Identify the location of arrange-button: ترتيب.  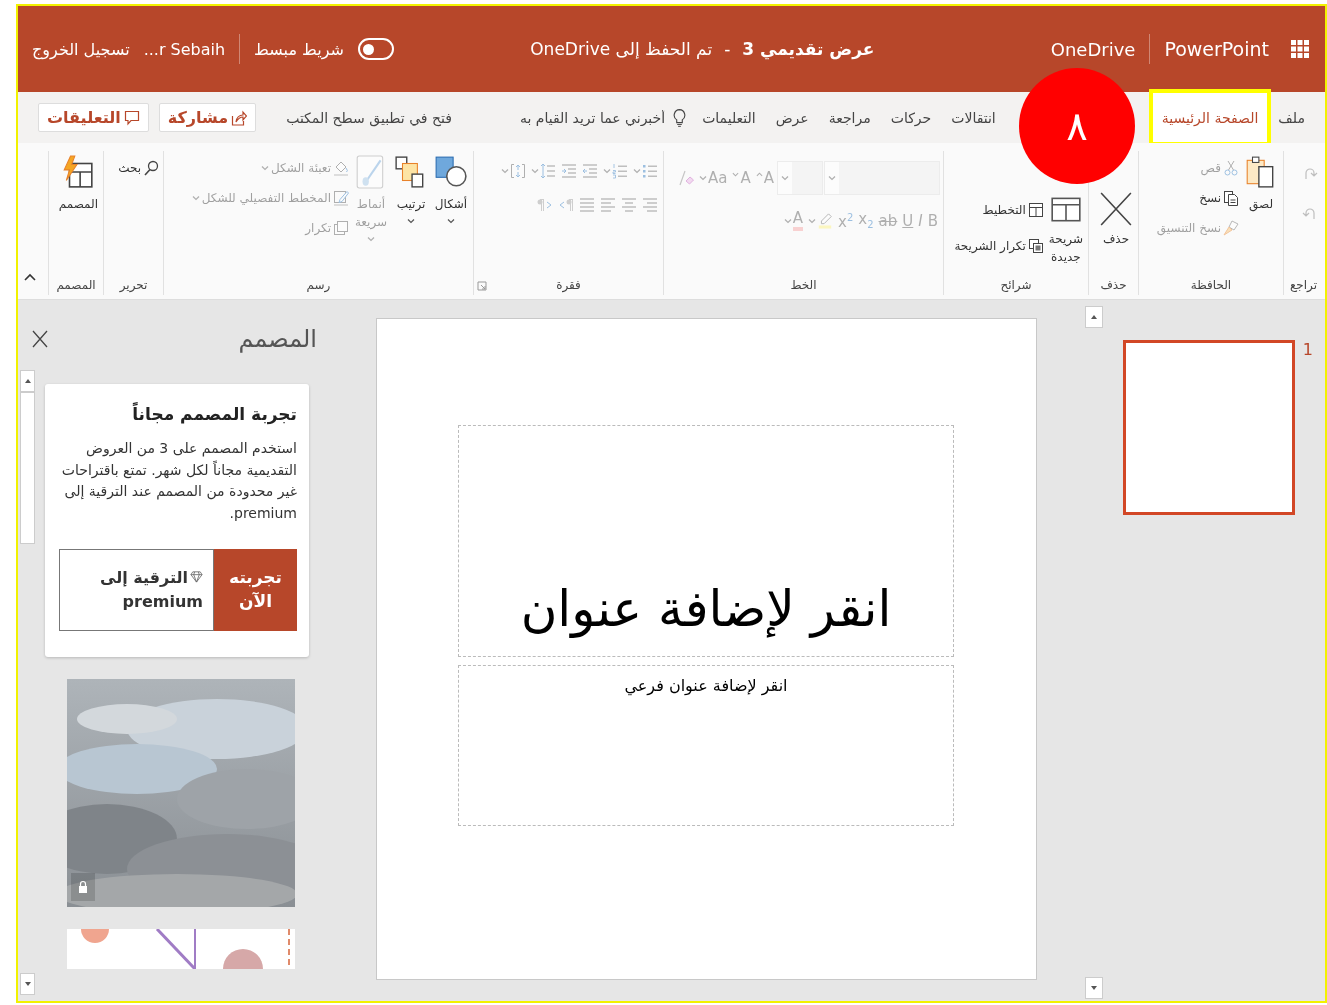
(411, 213).